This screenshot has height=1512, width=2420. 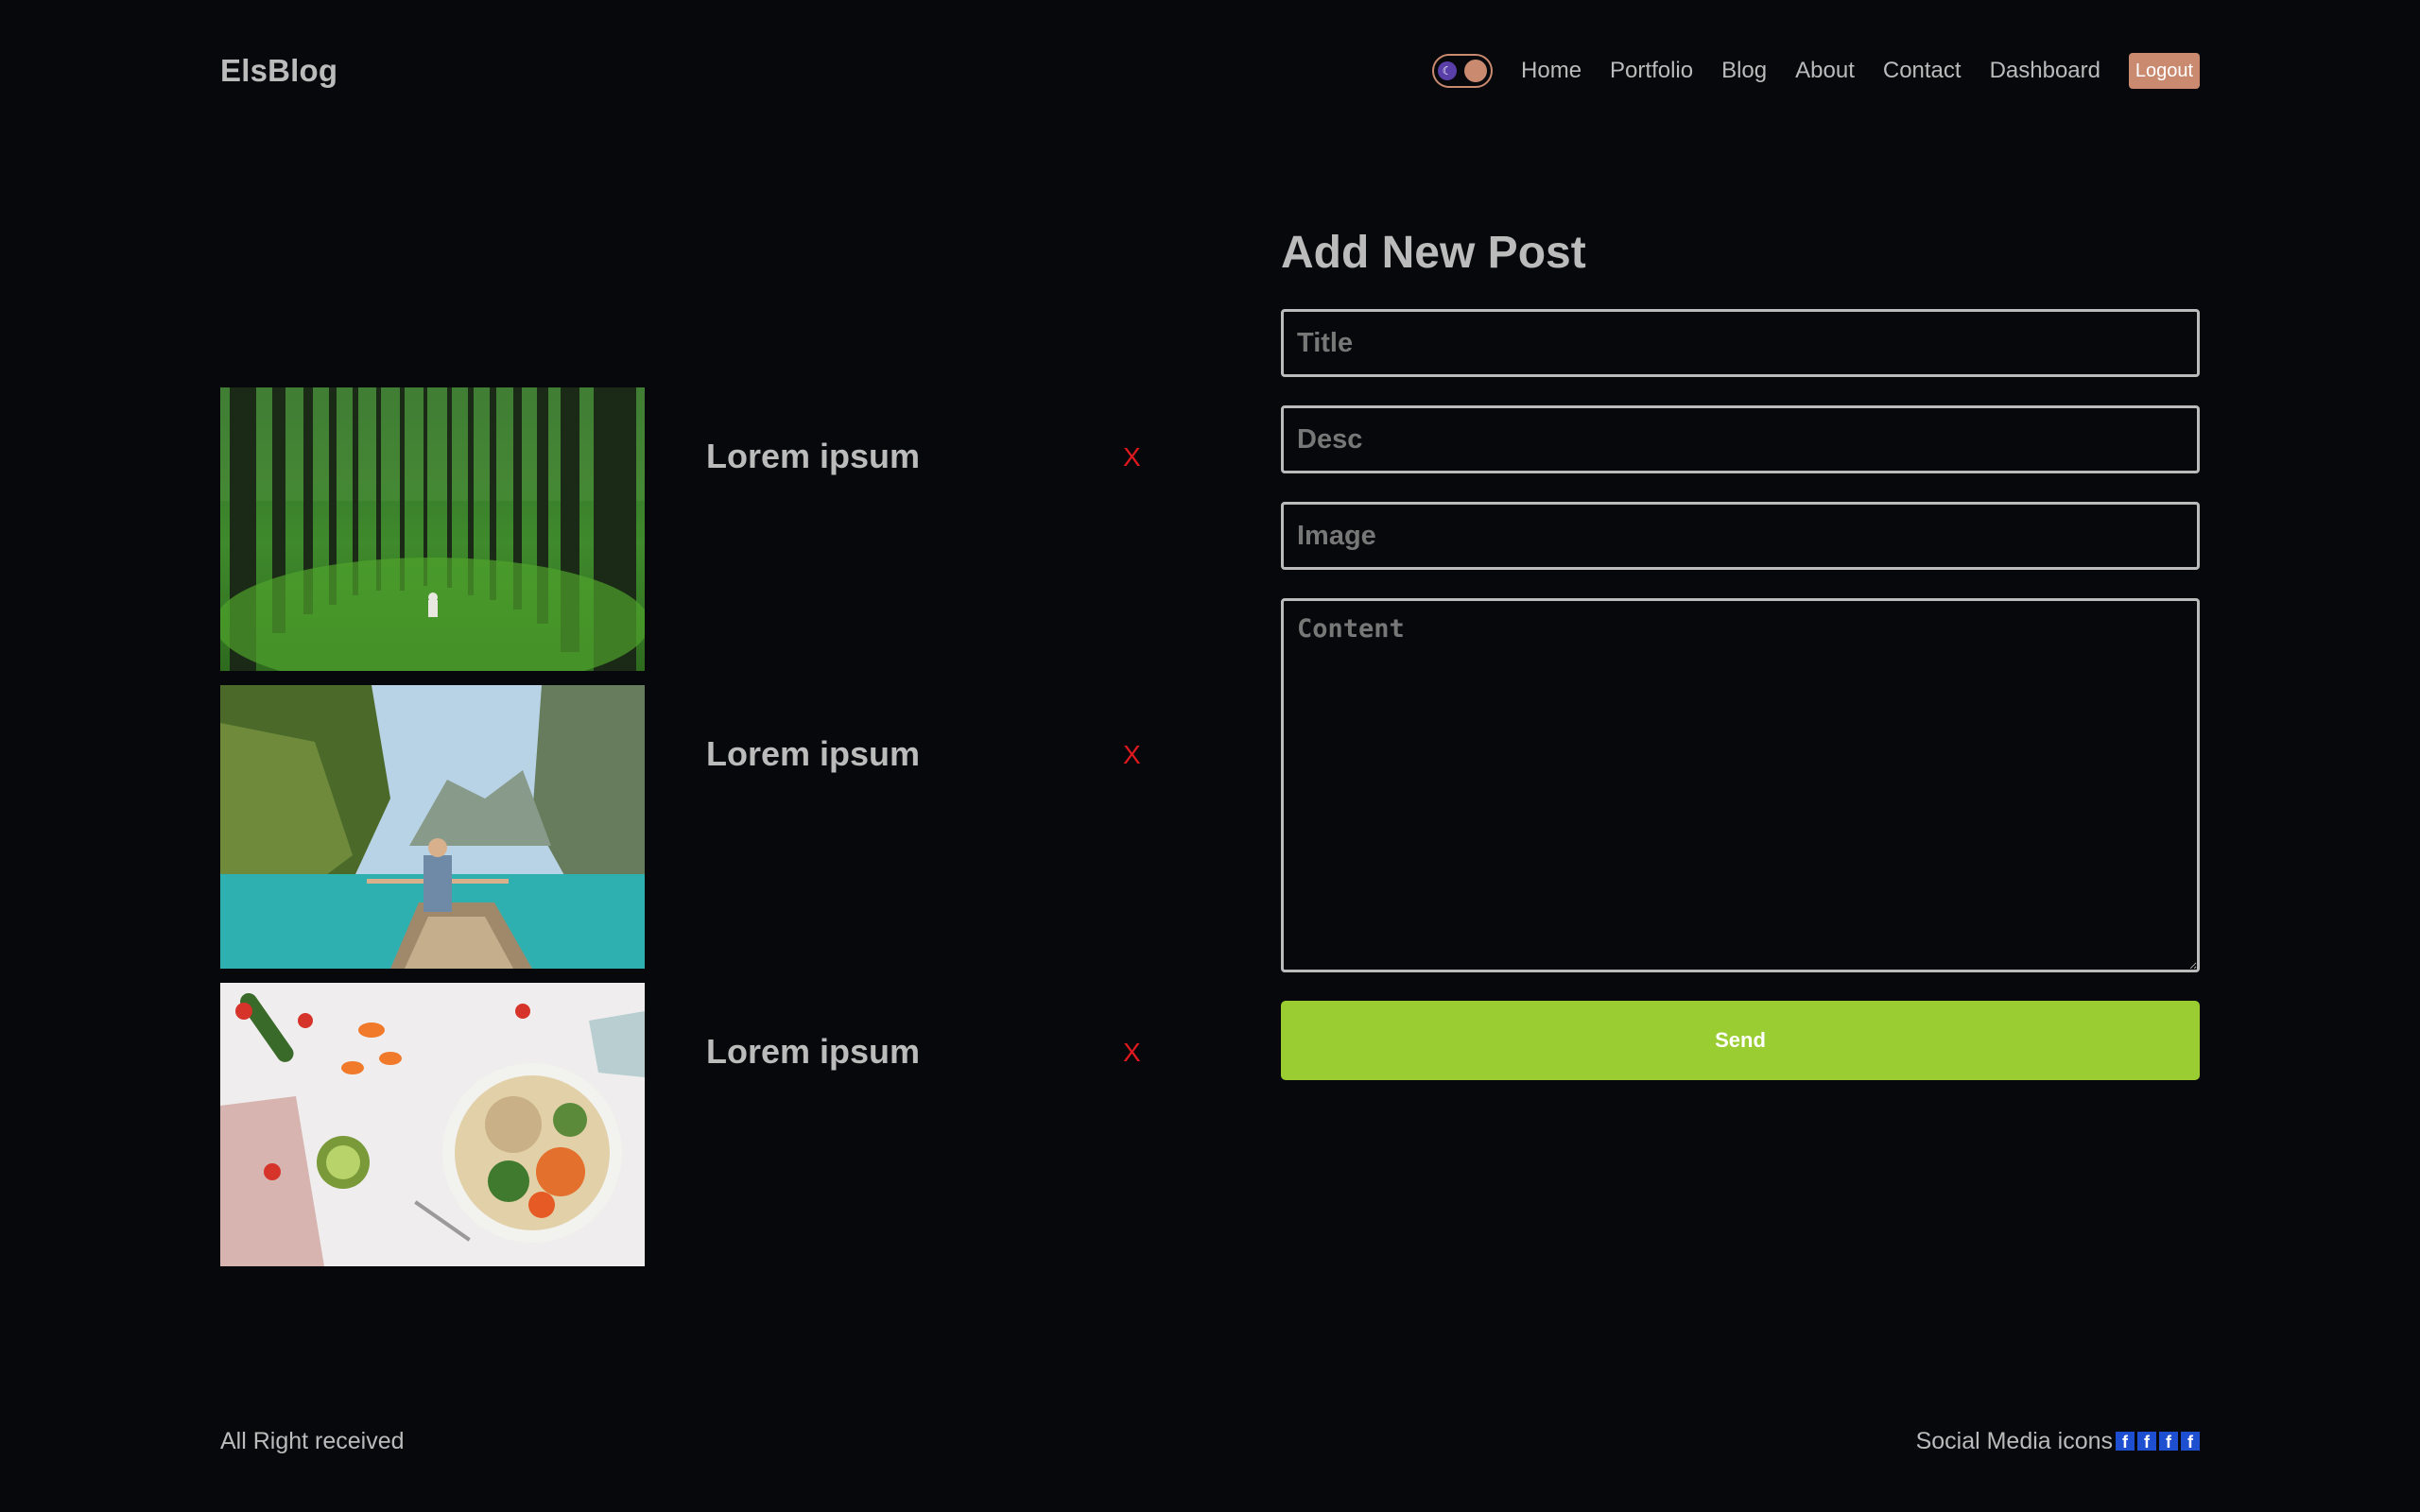 What do you see at coordinates (1476, 71) in the screenshot?
I see `toggle-knob` at bounding box center [1476, 71].